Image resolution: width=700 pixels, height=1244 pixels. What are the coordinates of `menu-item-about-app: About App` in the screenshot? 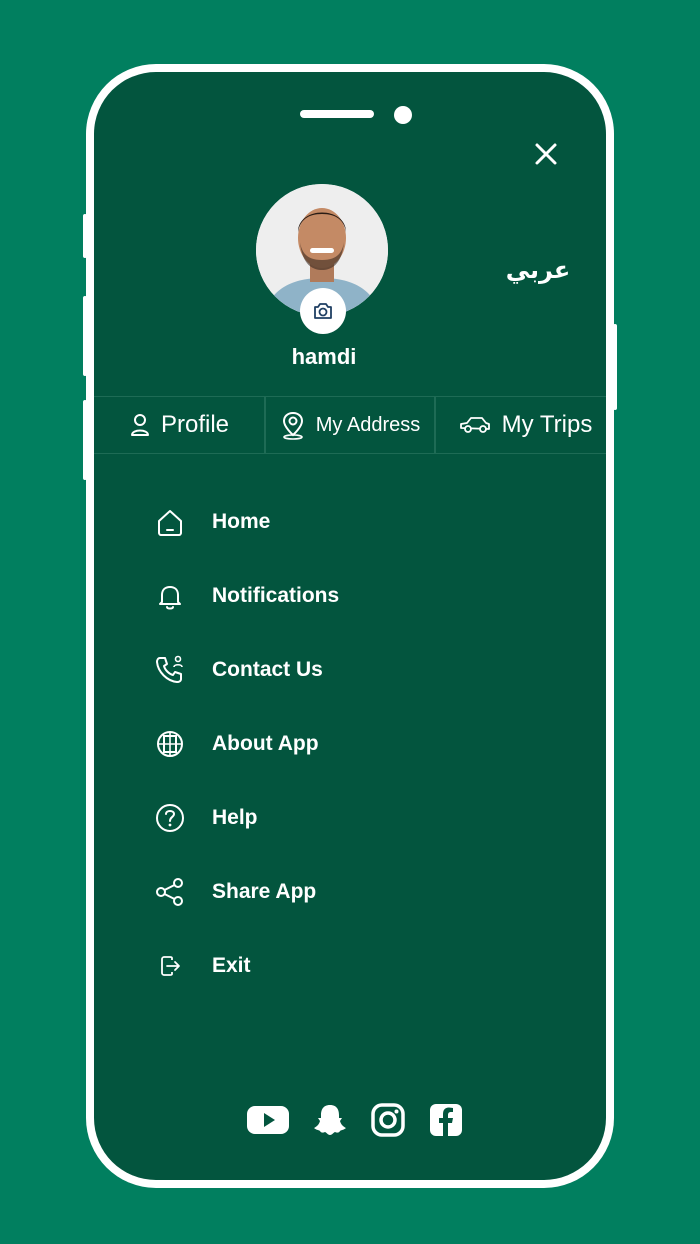 It's located at (300, 744).